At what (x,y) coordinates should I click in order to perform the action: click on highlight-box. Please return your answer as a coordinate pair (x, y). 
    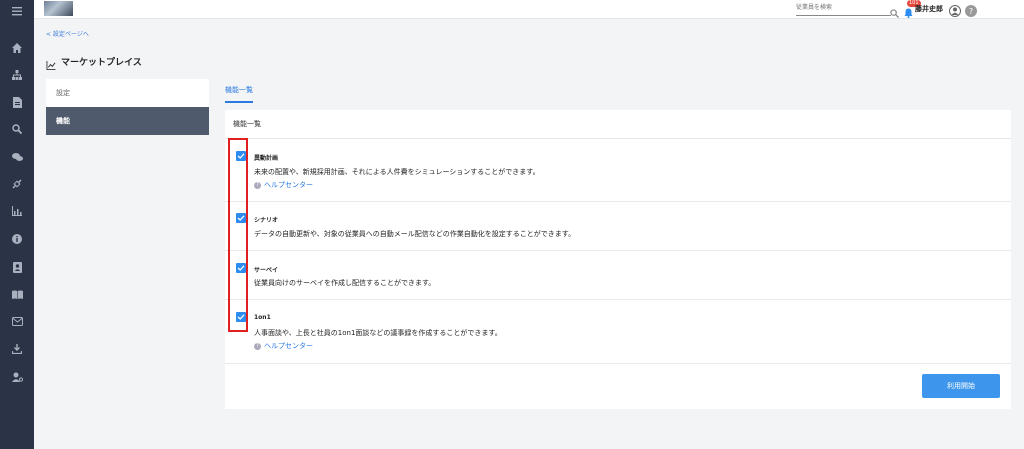
    Looking at the image, I should click on (238, 235).